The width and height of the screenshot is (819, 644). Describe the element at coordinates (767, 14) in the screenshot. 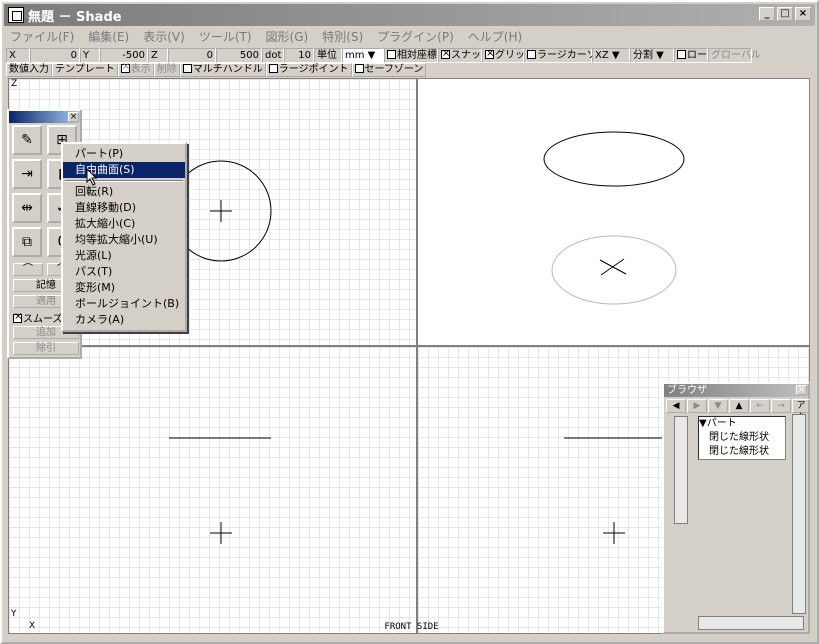

I see `minimize-button: _` at that location.